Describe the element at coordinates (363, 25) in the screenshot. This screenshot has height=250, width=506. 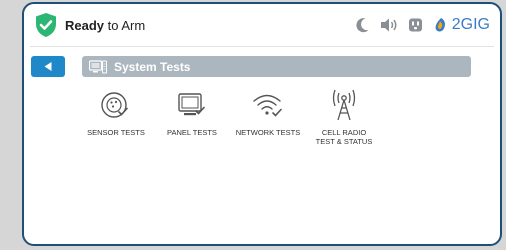
I see `moon-icon` at that location.